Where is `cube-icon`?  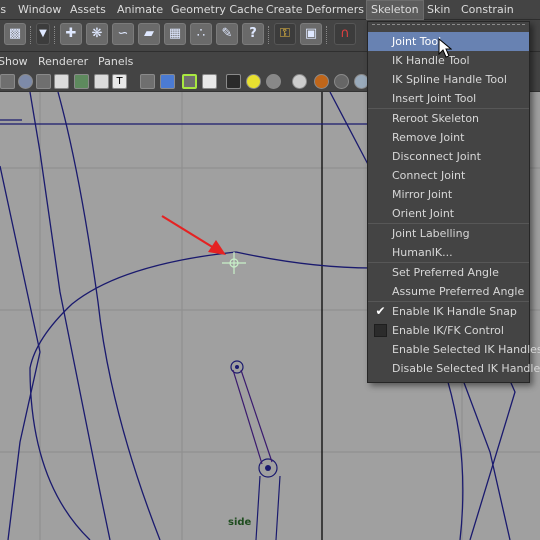
cube-icon is located at coordinates (147, 81).